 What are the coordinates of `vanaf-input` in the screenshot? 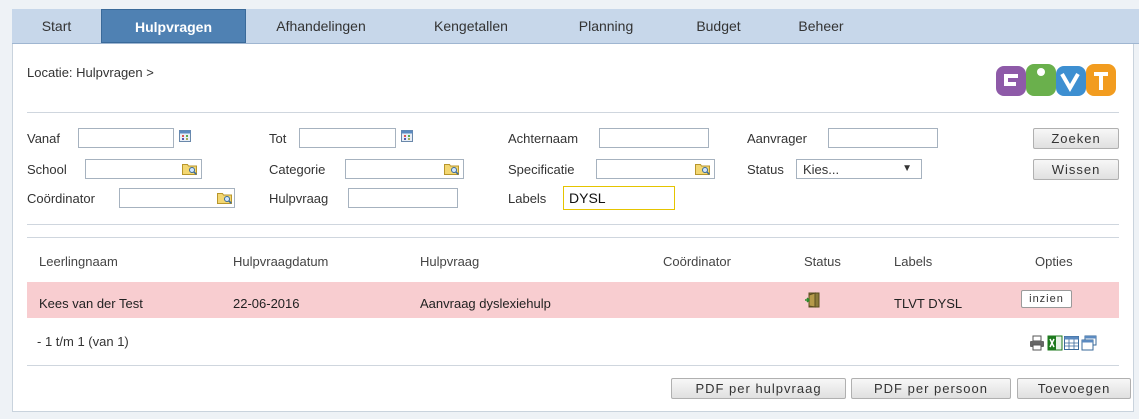 It's located at (126, 138).